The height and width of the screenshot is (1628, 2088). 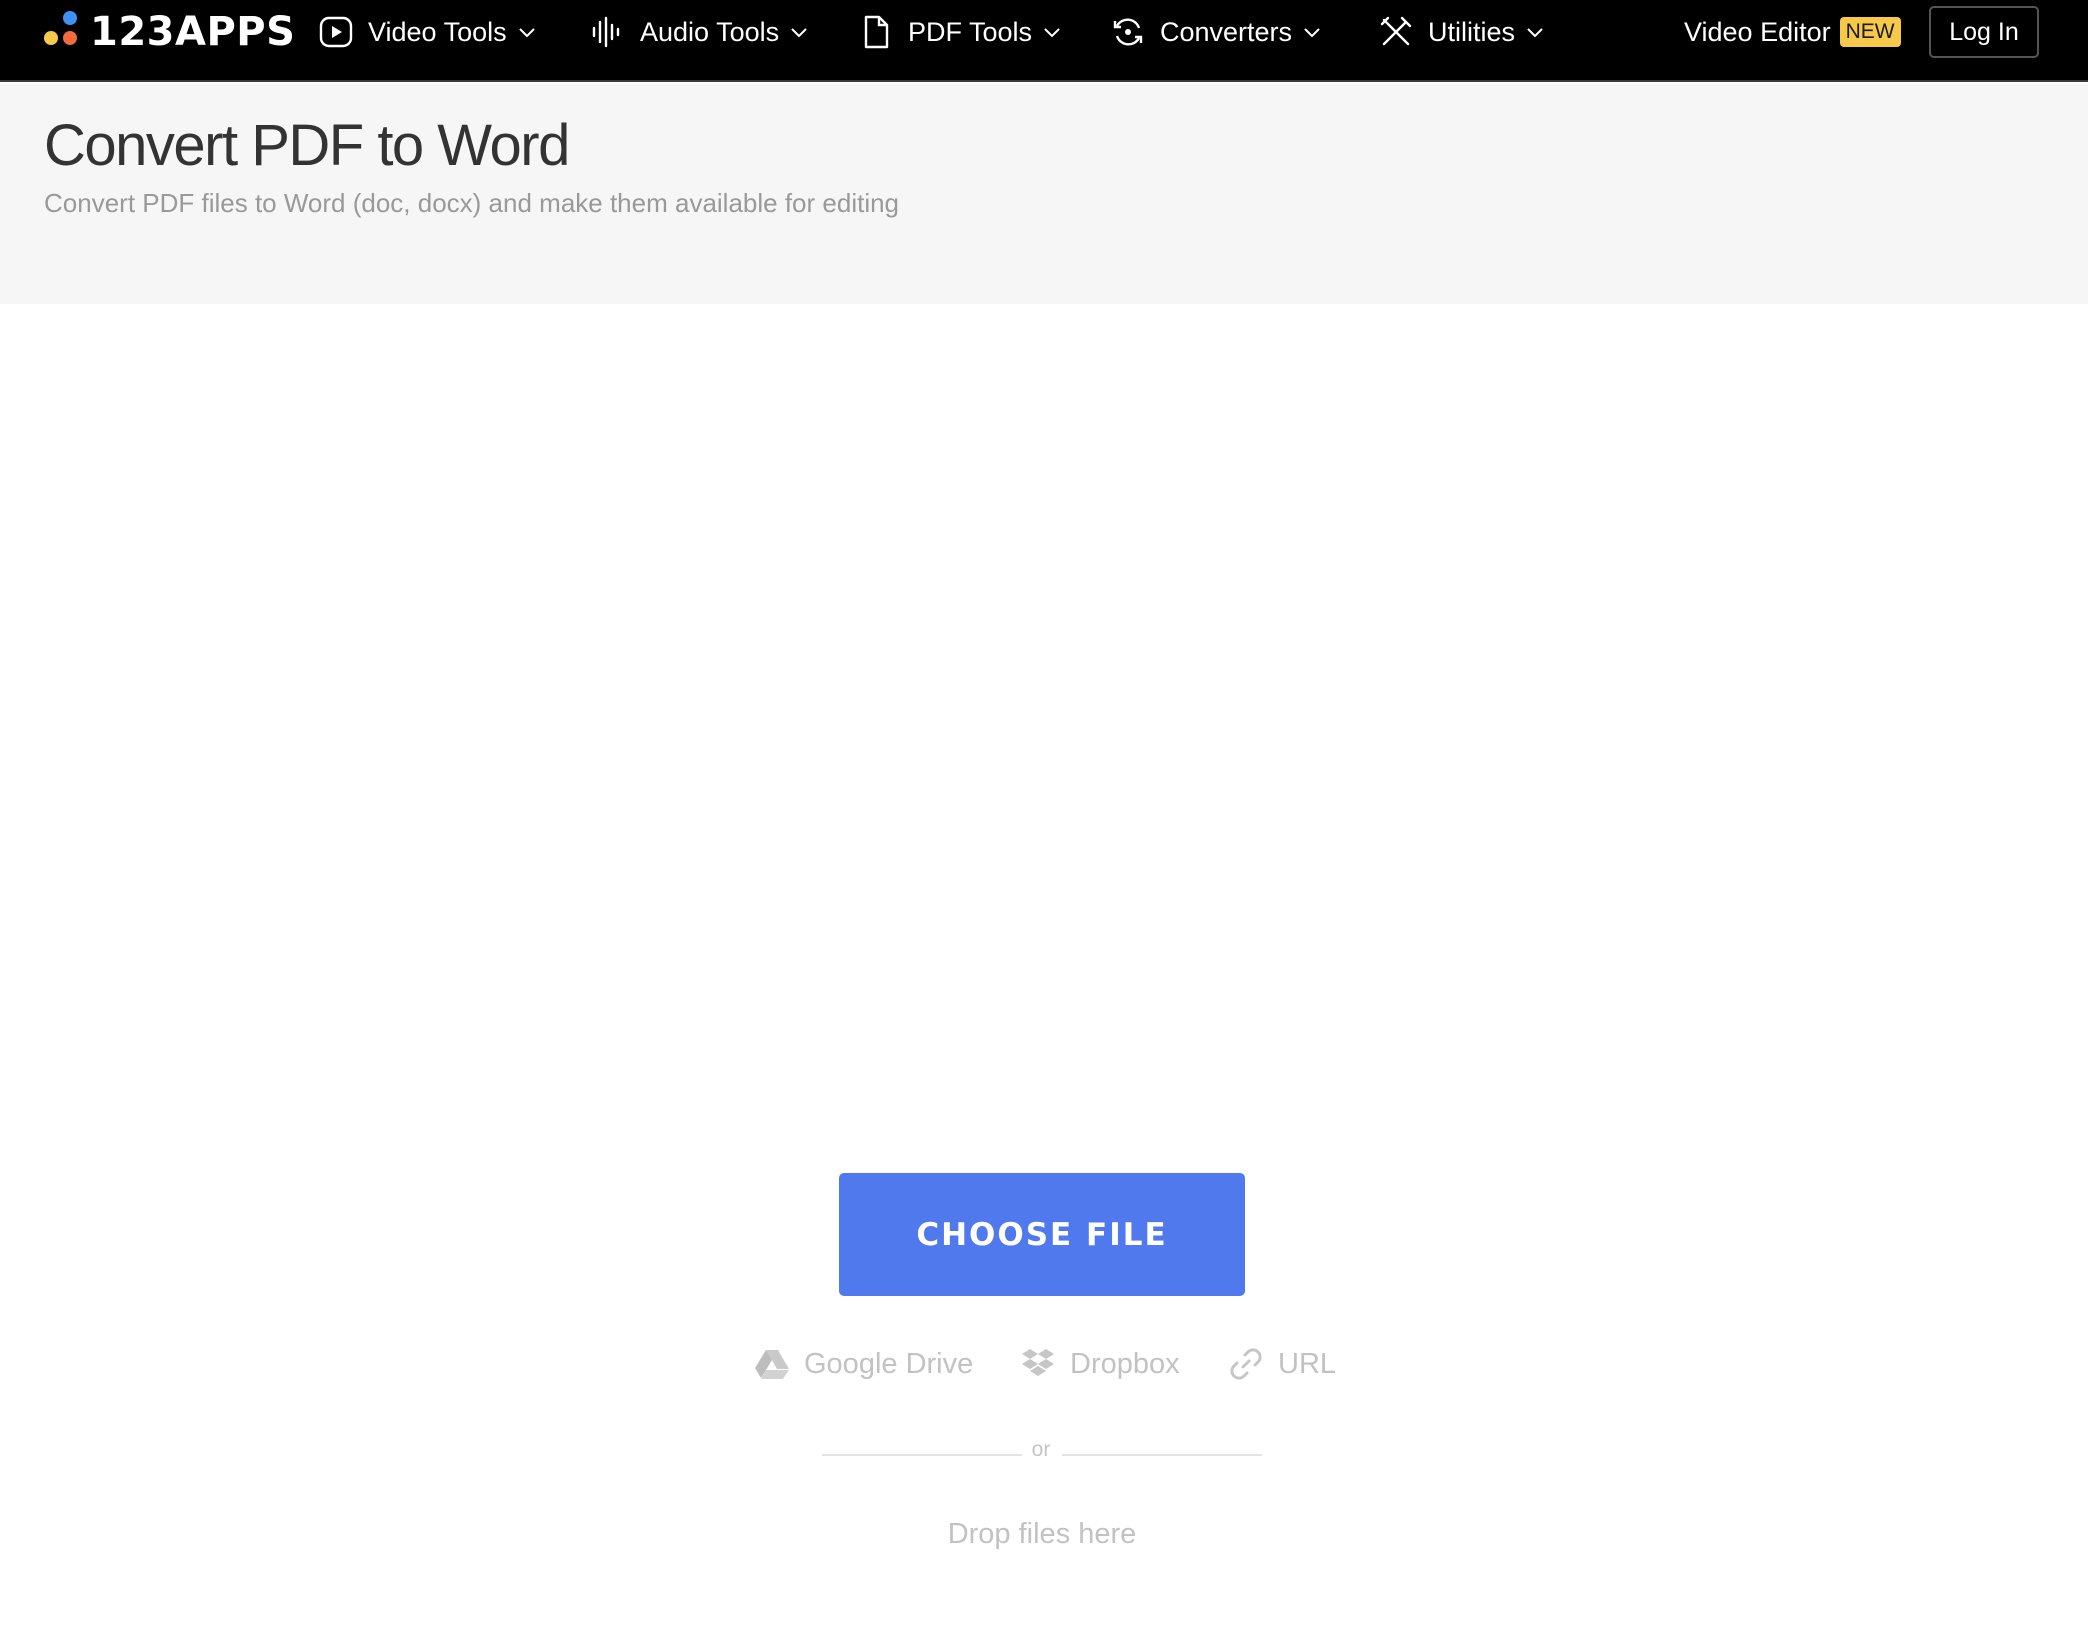 What do you see at coordinates (1226, 31) in the screenshot?
I see `nav-label: Converters` at bounding box center [1226, 31].